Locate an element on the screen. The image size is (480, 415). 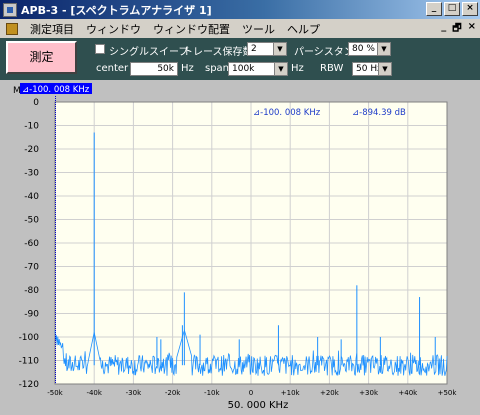
y-tick-label: 0 is located at coordinates (36, 103).